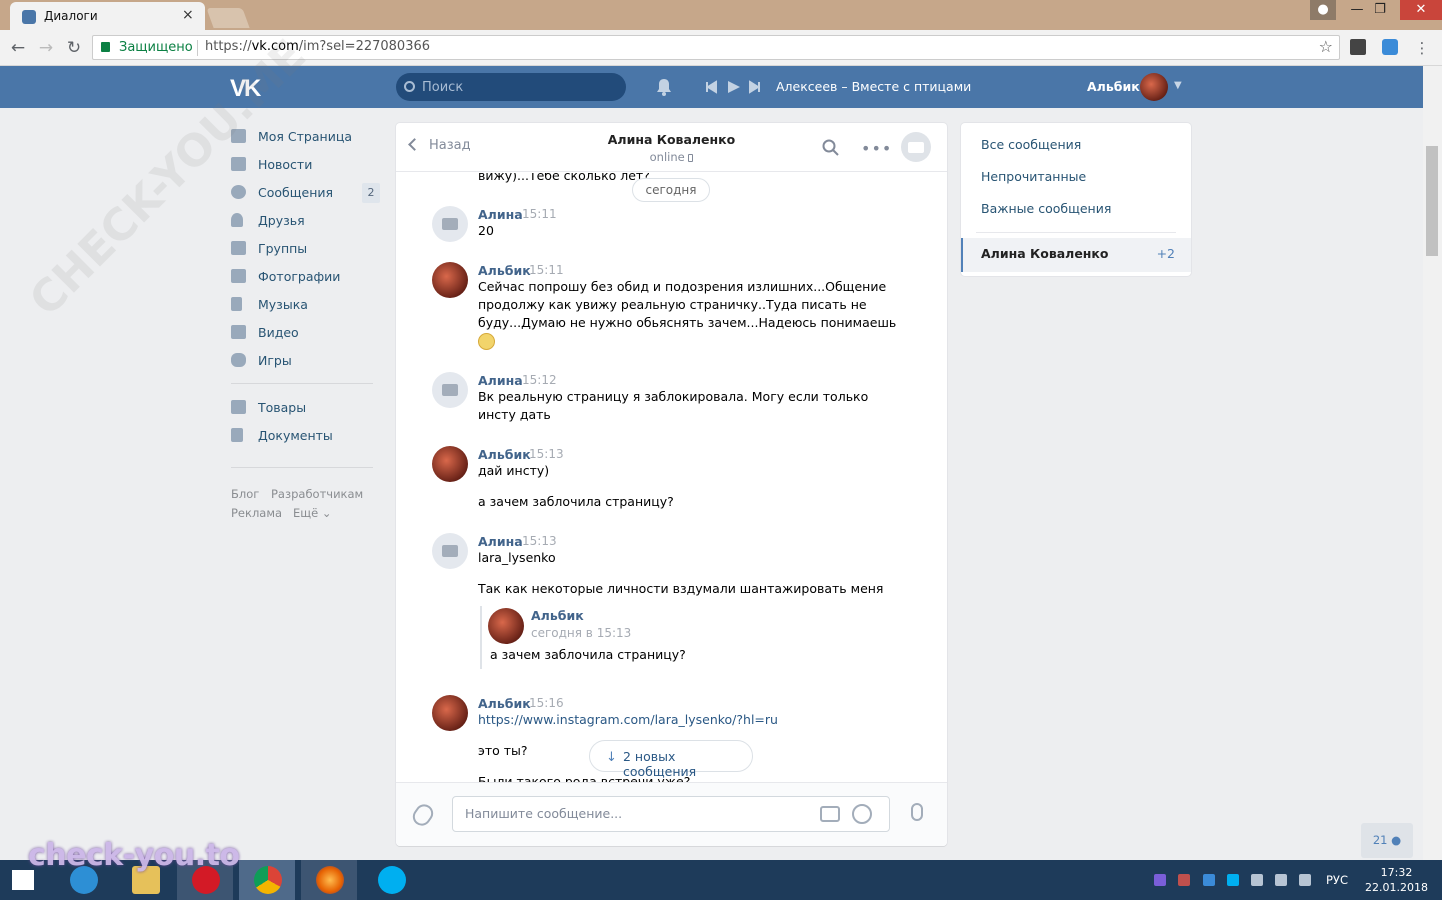  What do you see at coordinates (1281, 880) in the screenshot?
I see `network-icon` at bounding box center [1281, 880].